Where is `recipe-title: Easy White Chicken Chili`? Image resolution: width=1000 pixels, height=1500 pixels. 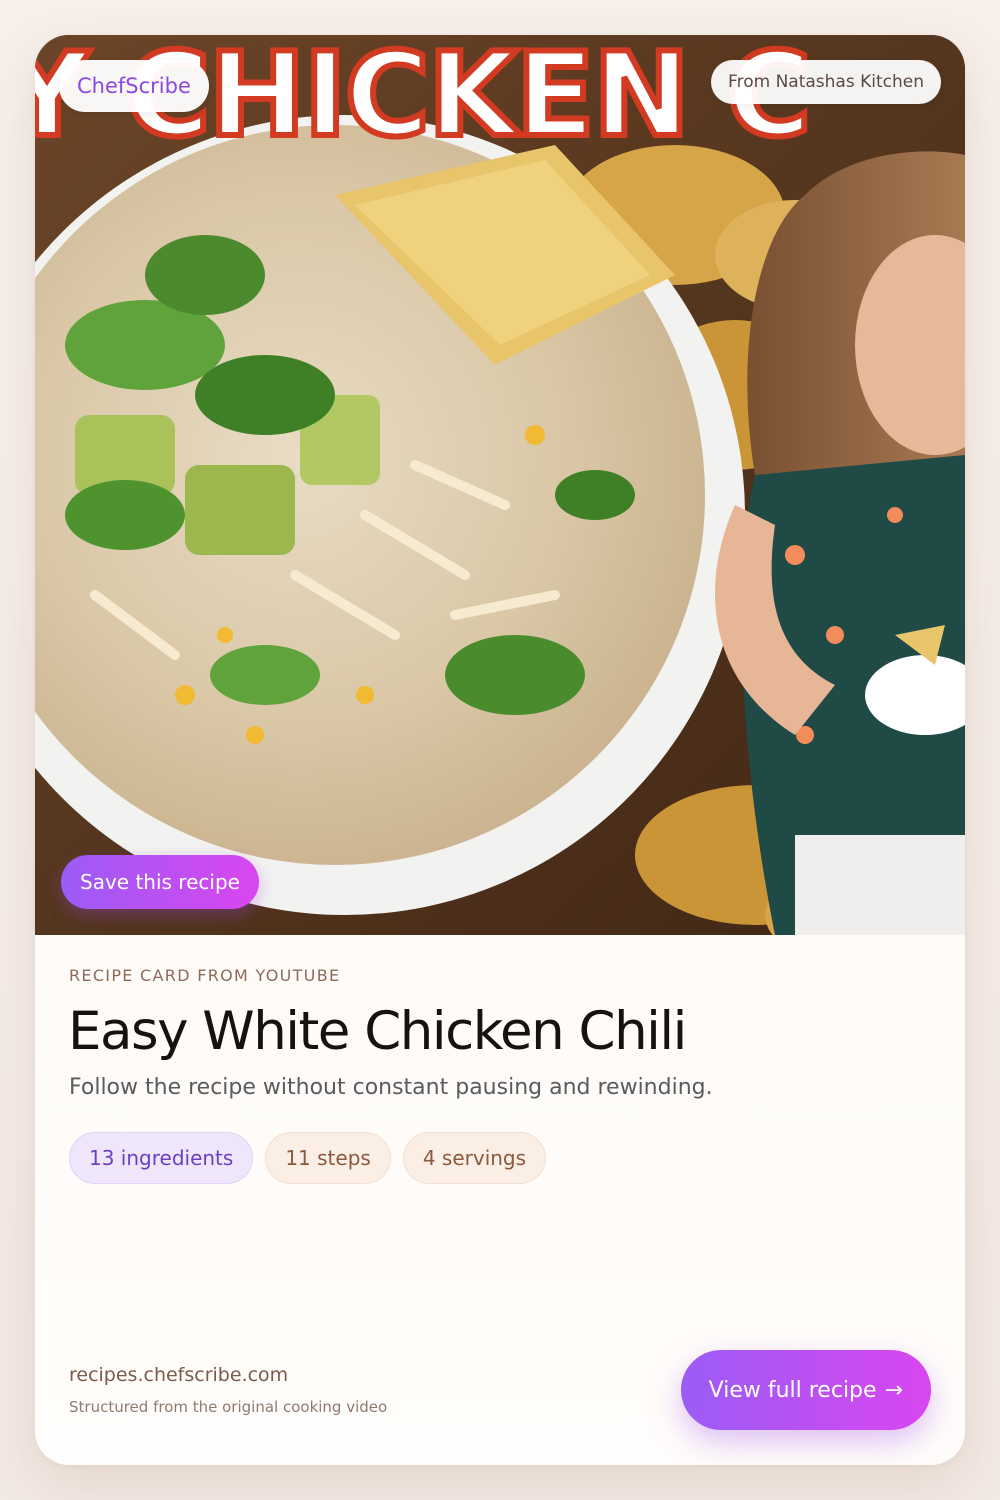 recipe-title: Easy White Chicken Chili is located at coordinates (377, 1031).